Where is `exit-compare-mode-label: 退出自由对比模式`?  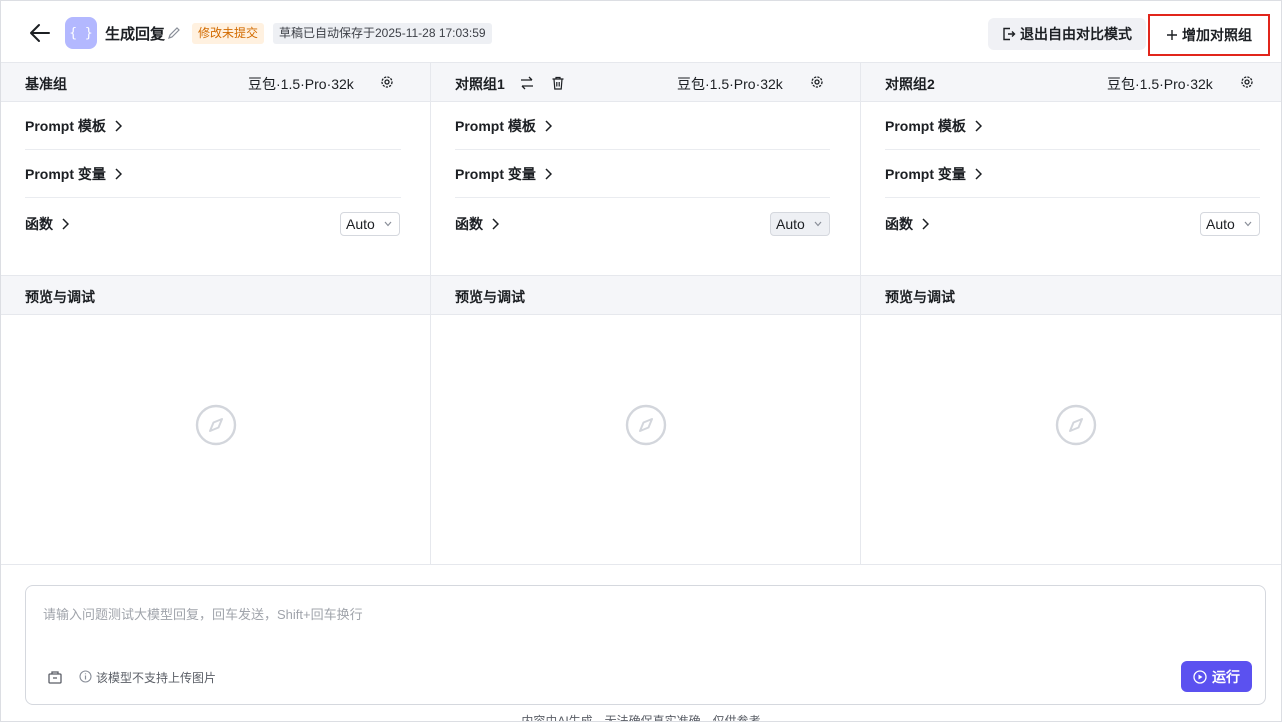 exit-compare-mode-label: 退出自由对比模式 is located at coordinates (1076, 34).